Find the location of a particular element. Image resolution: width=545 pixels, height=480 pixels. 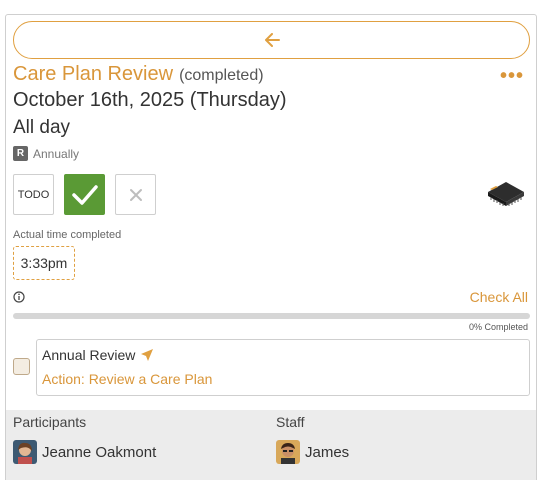

microchip-icon is located at coordinates (506, 193).